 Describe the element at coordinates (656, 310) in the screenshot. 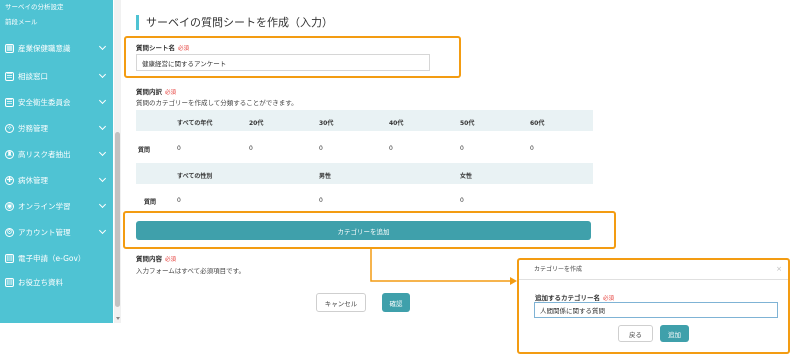

I see `category-name-input: 人間関係に関する質問` at that location.